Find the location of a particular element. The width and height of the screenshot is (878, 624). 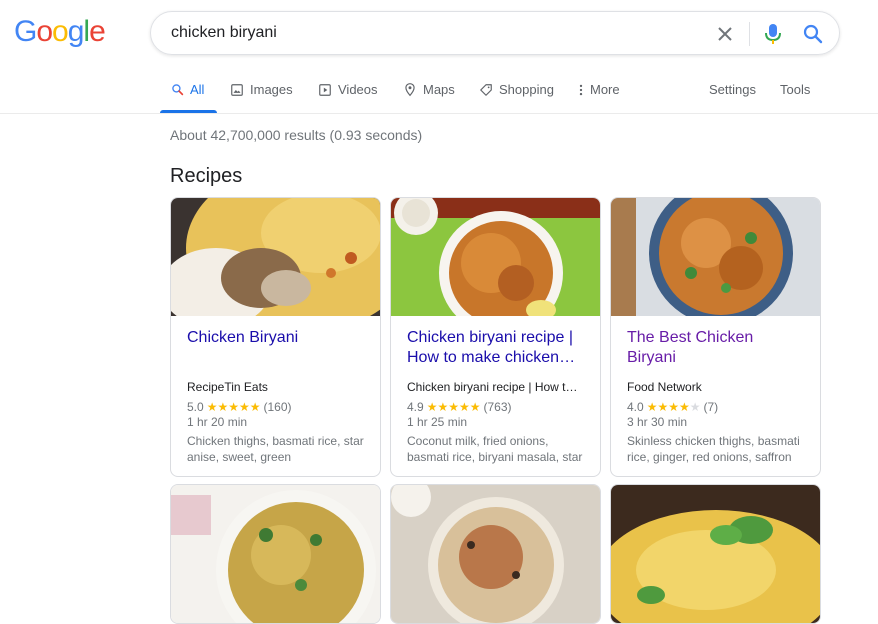

search-box is located at coordinates (495, 33).